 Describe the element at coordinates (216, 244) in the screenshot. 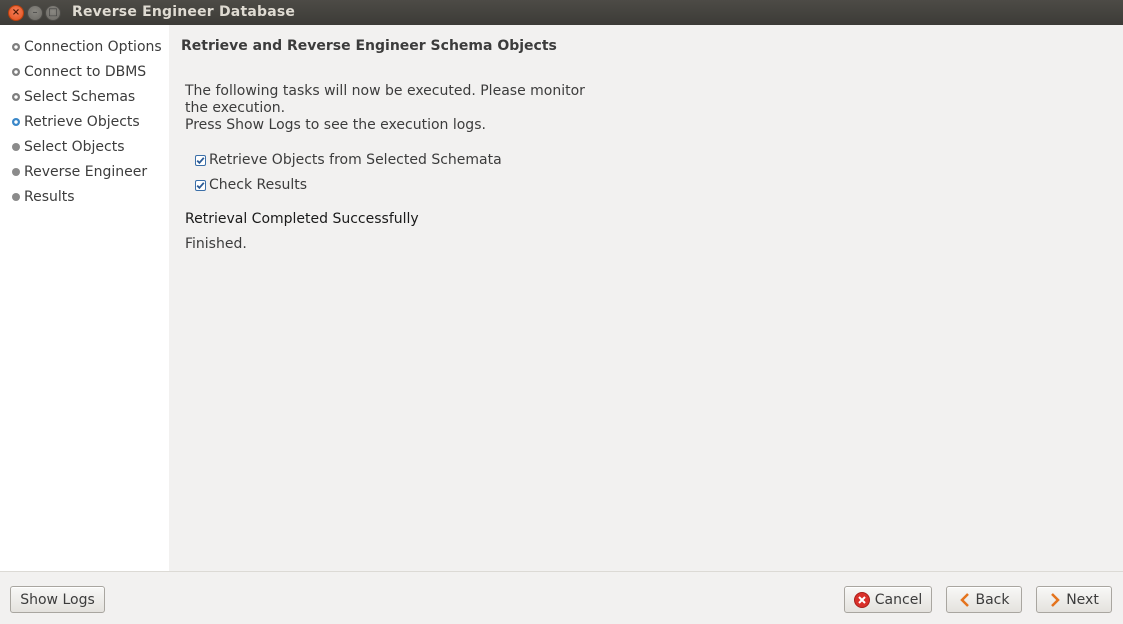

I see `status-text: Finished.` at that location.